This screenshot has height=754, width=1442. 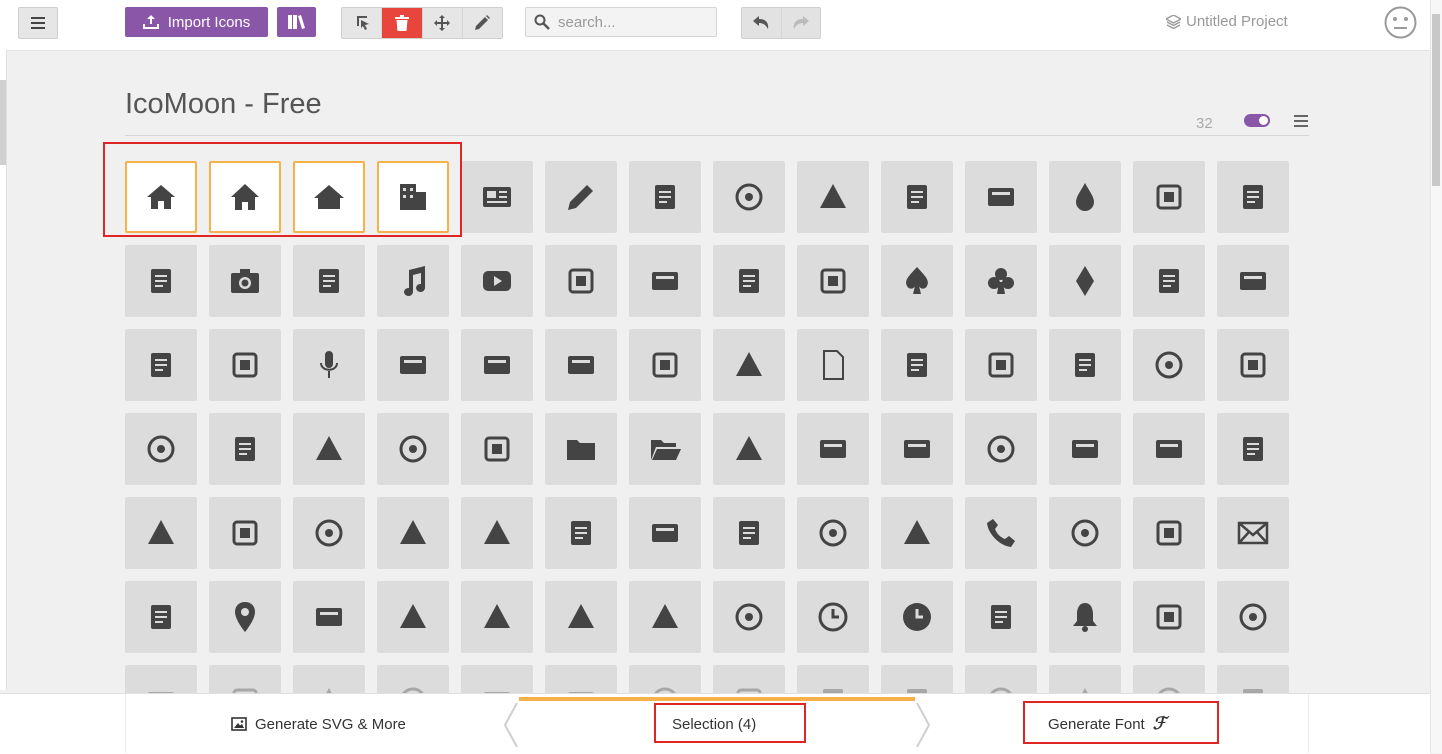 I want to click on icon-tile-spades, so click(x=917, y=281).